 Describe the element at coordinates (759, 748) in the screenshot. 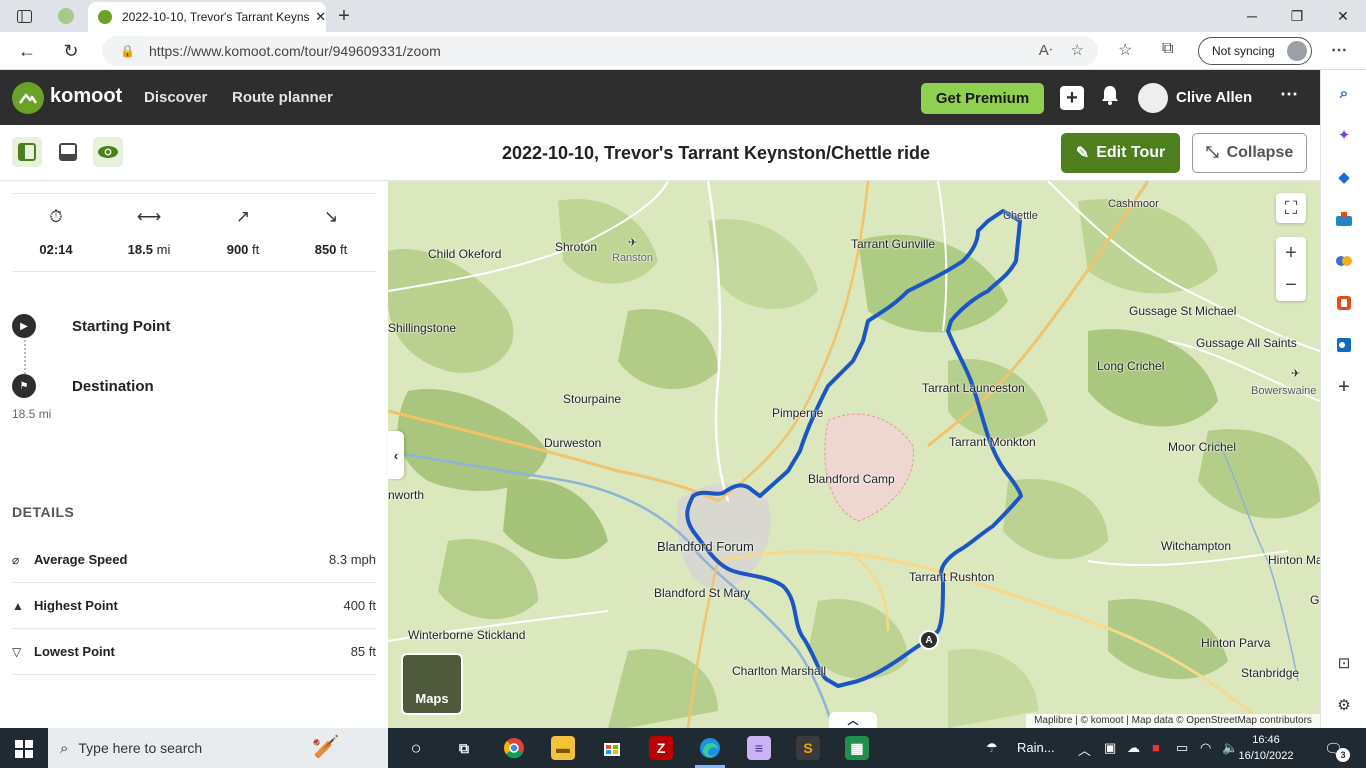

I see `notepad-icon: ≡` at that location.